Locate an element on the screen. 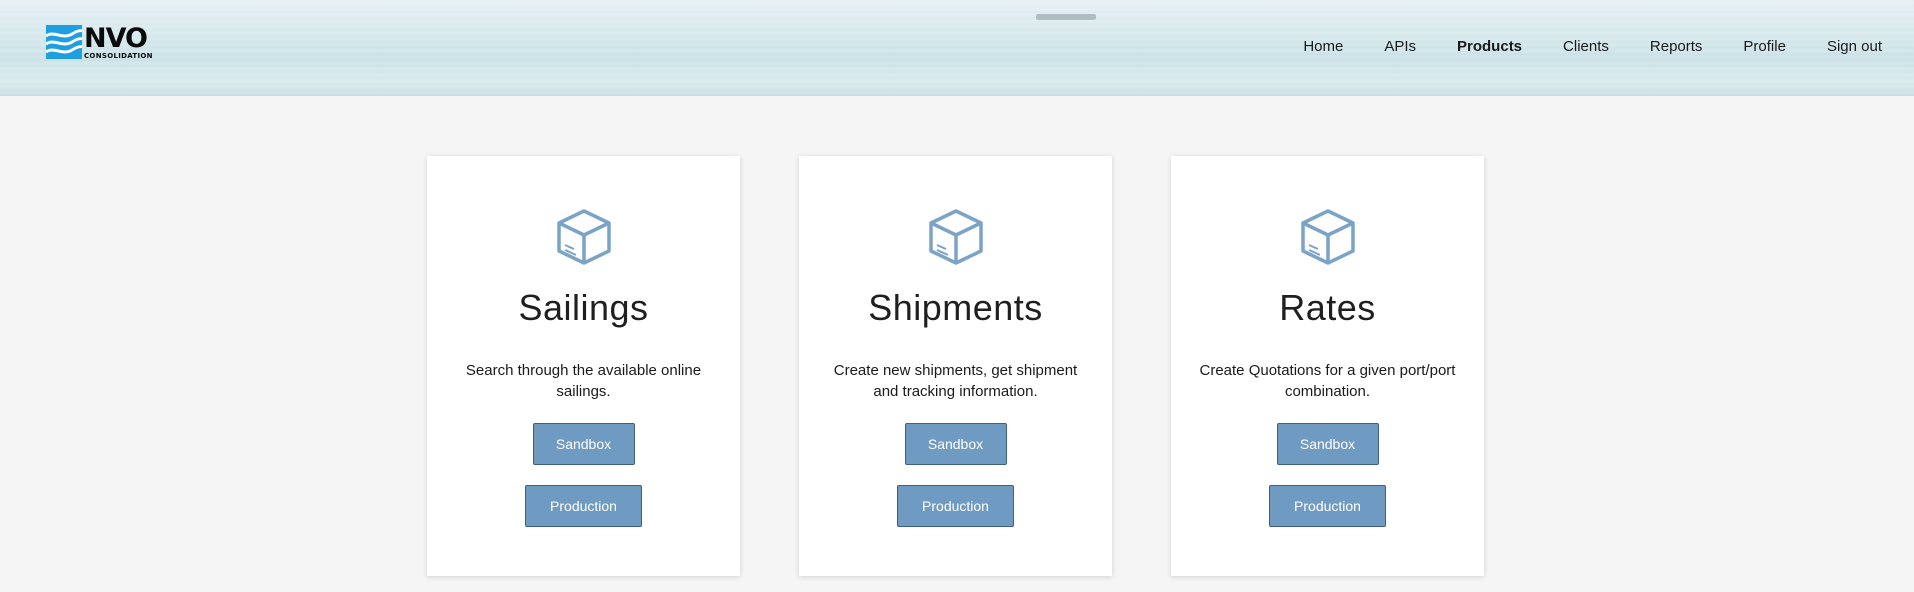 The height and width of the screenshot is (592, 1914). product-title: Rates is located at coordinates (1327, 307).